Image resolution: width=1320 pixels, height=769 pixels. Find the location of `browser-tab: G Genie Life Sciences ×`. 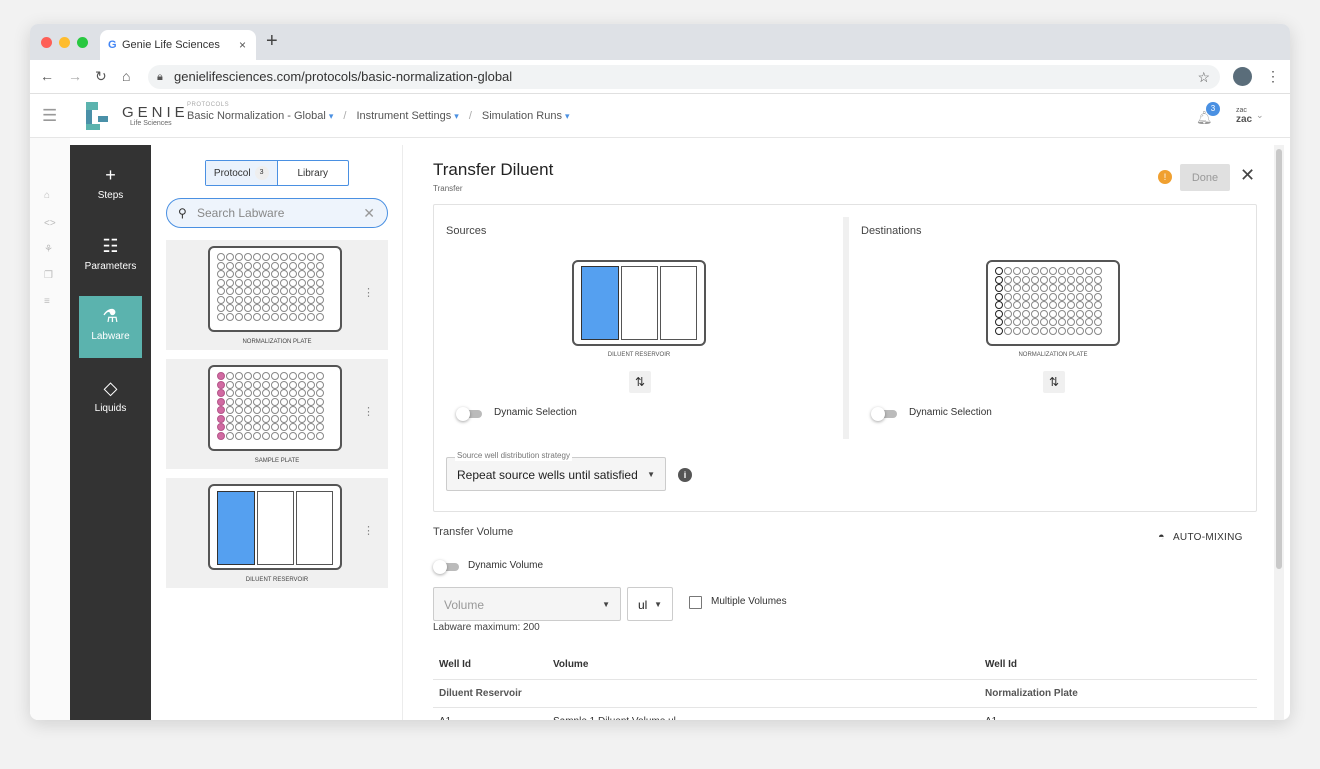

browser-tab: G Genie Life Sciences × is located at coordinates (178, 45).